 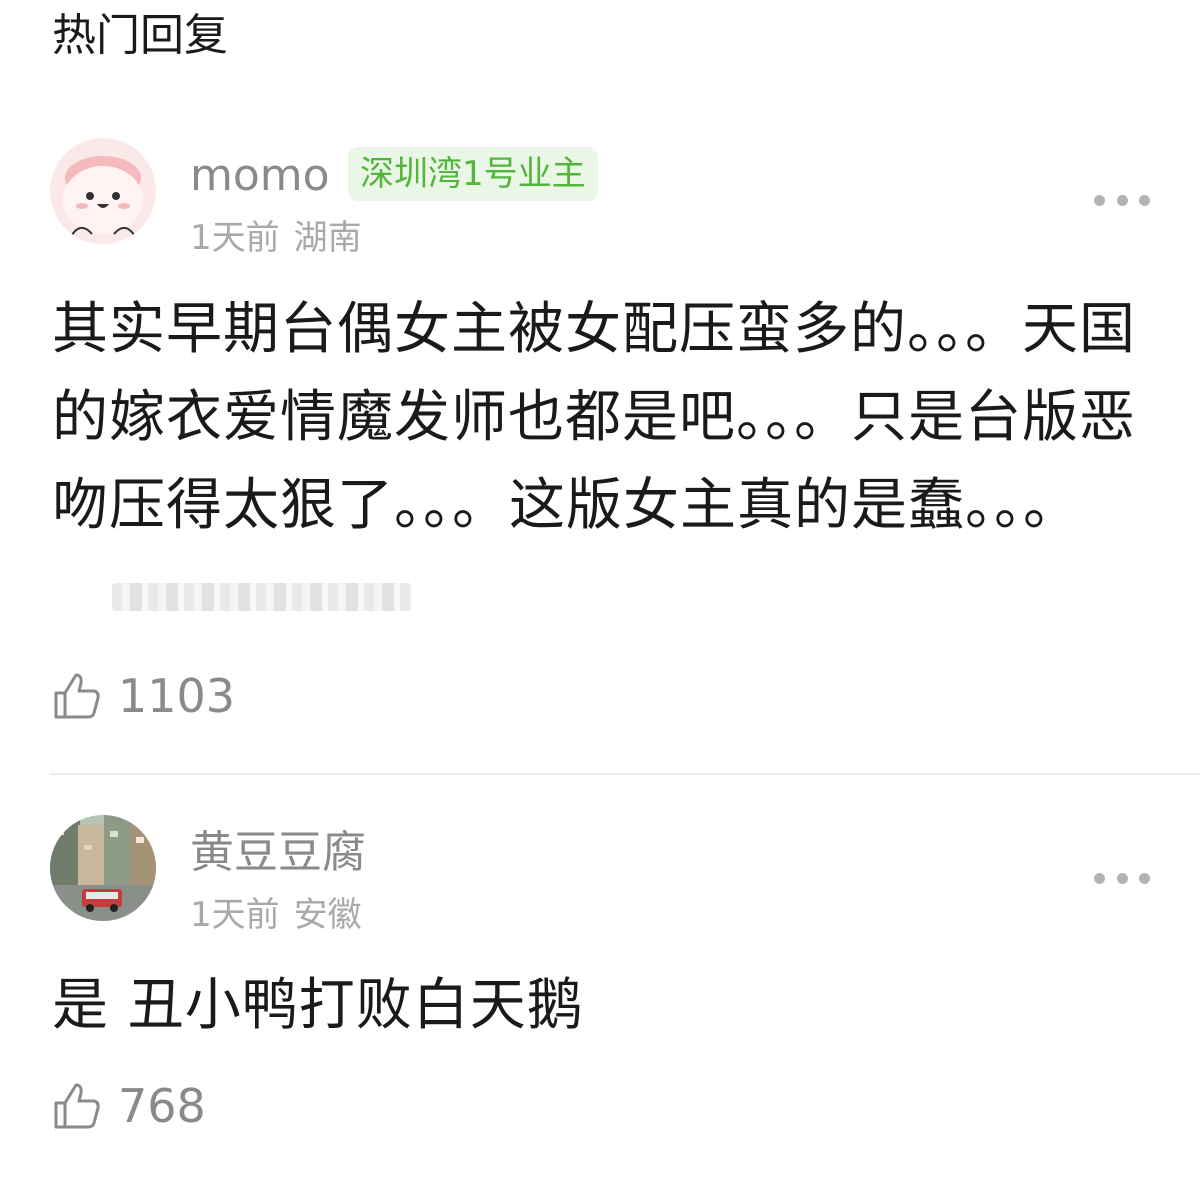 What do you see at coordinates (473, 174) in the screenshot?
I see `user-badge: 深圳湾1号业主` at bounding box center [473, 174].